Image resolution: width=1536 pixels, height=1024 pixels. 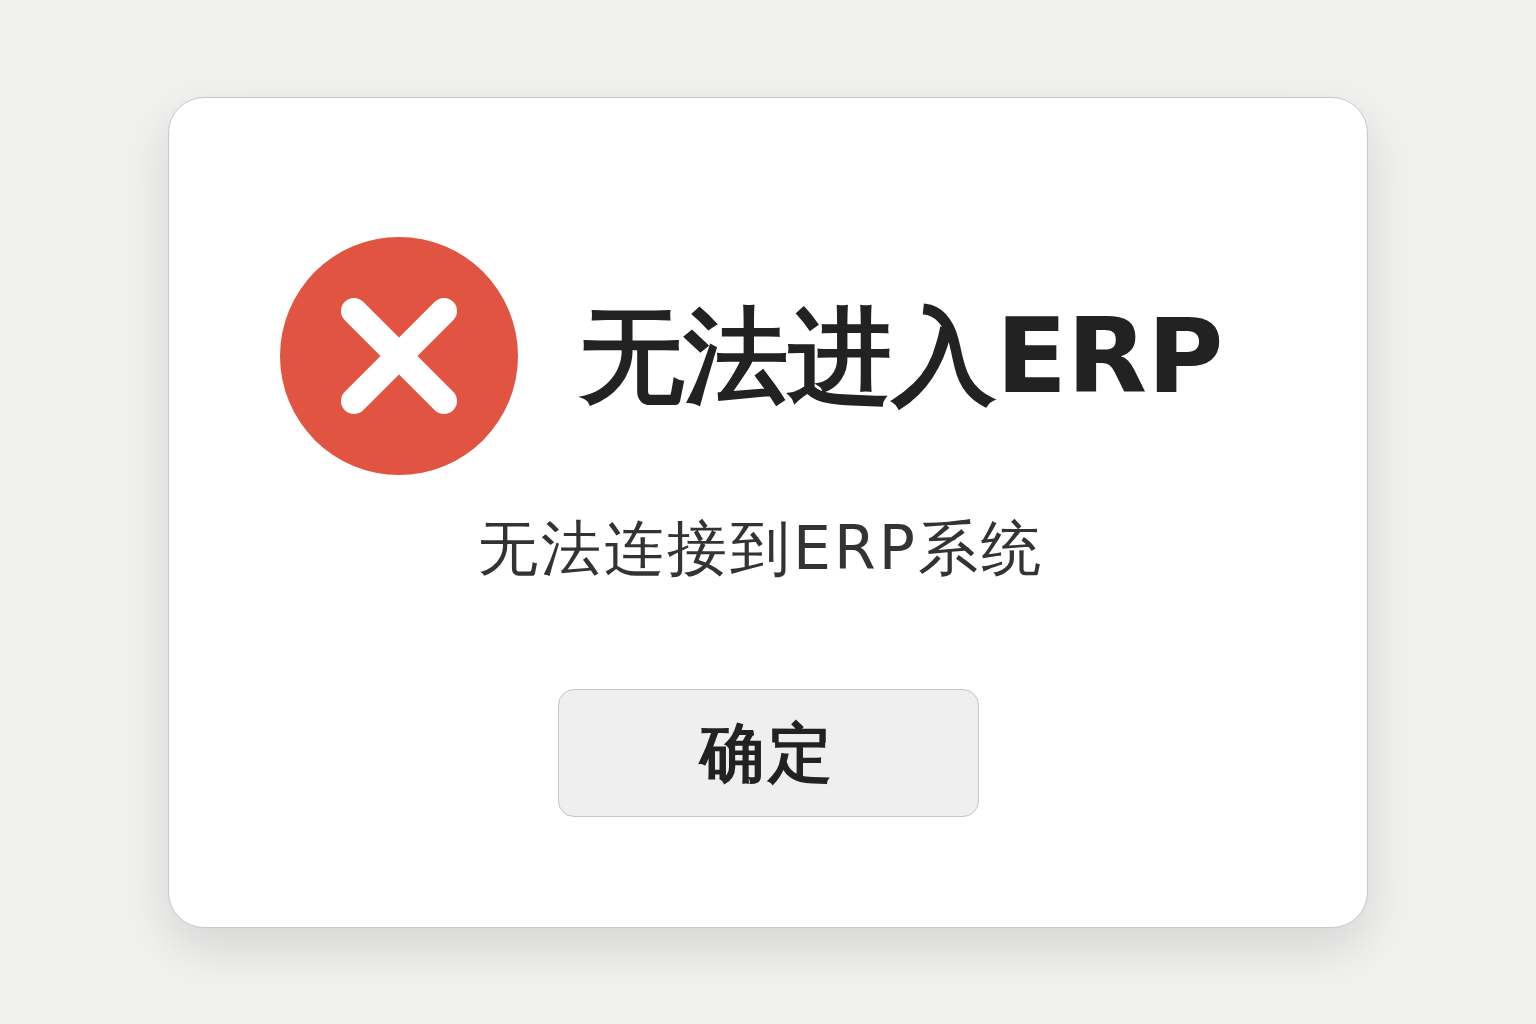 I want to click on dialog-title: 无法进入ERP, so click(x=902, y=356).